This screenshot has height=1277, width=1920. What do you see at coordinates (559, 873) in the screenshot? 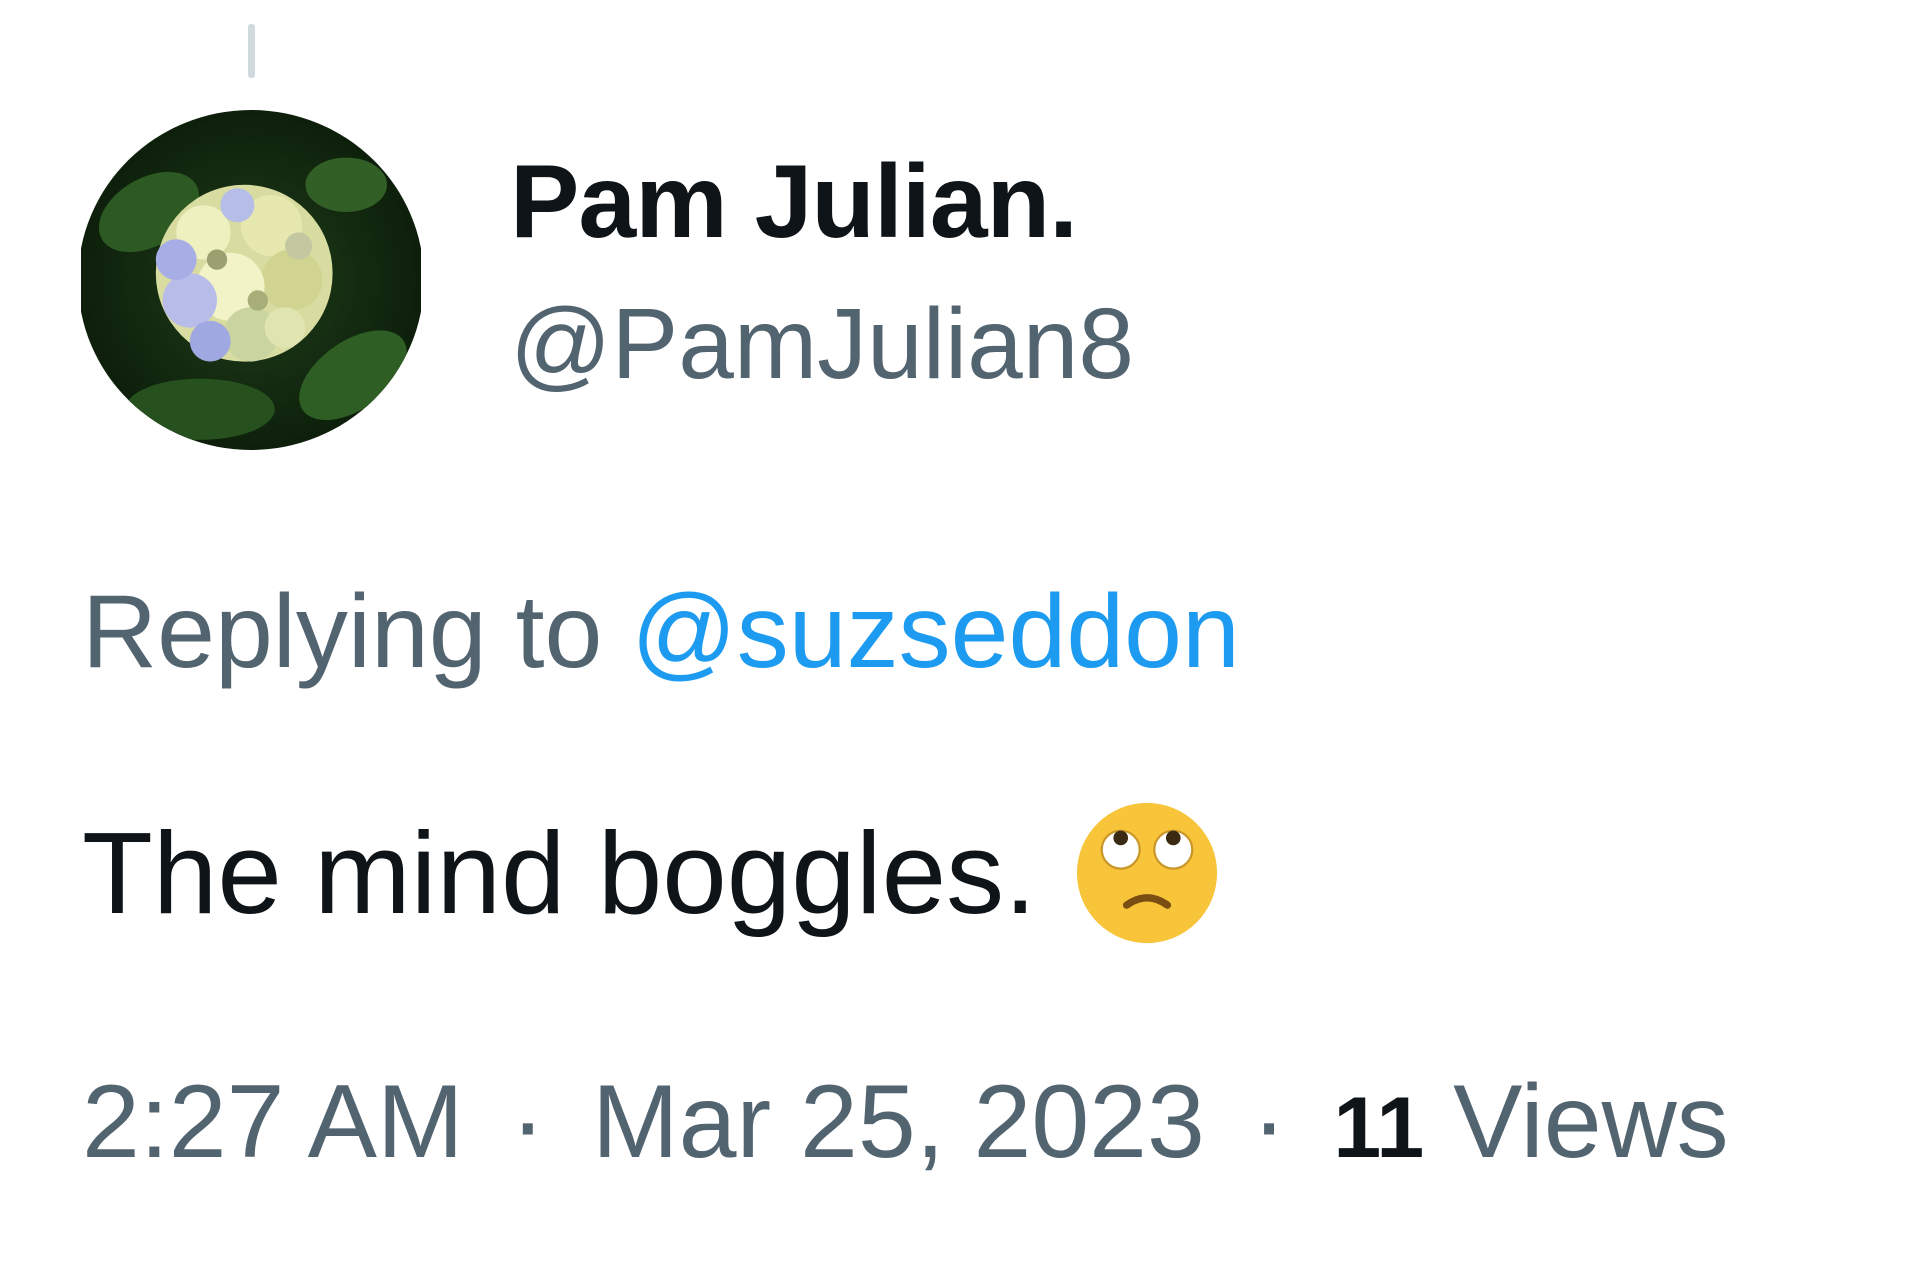
I see `tweet-text-content: The mind boggles.` at bounding box center [559, 873].